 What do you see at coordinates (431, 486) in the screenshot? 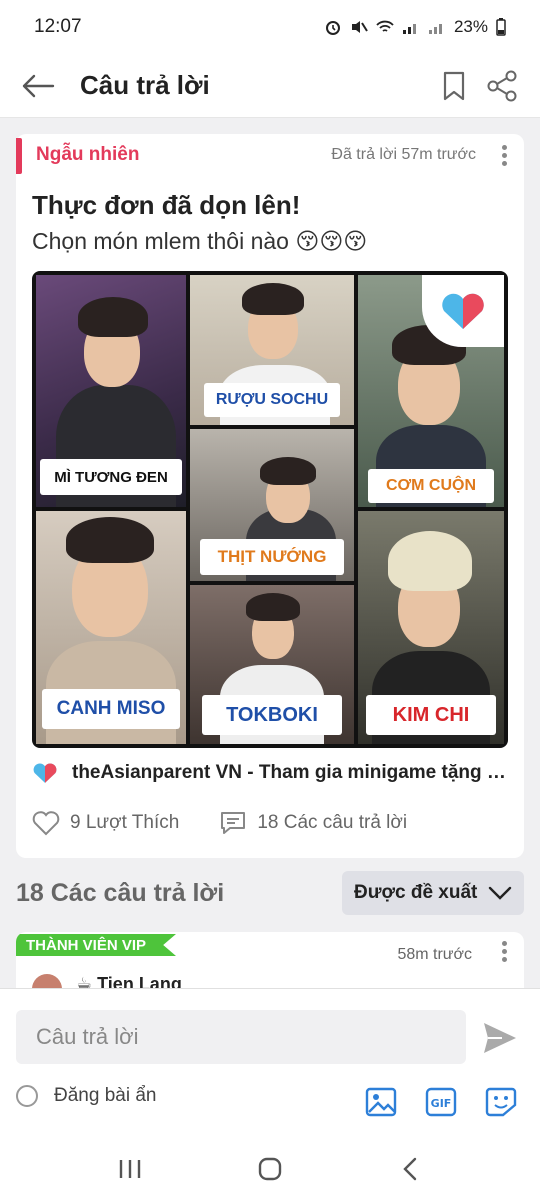
I see `collage-label: CƠM CUỘN` at bounding box center [431, 486].